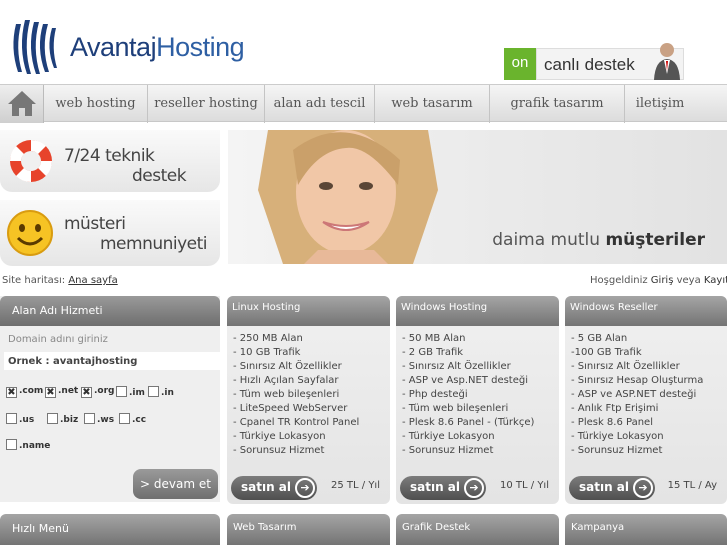  What do you see at coordinates (599, 338) in the screenshot?
I see `feature-item: - 5 GB Alan` at bounding box center [599, 338].